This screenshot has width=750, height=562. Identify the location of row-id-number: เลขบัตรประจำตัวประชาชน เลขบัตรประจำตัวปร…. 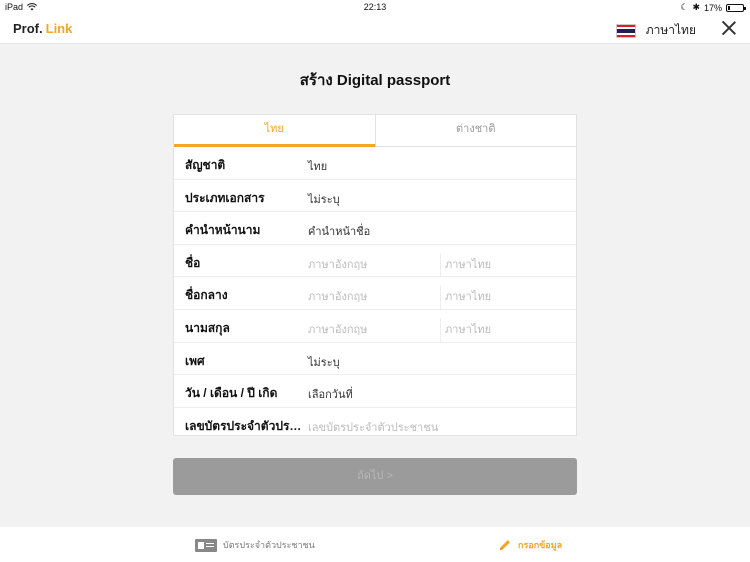
(375, 424).